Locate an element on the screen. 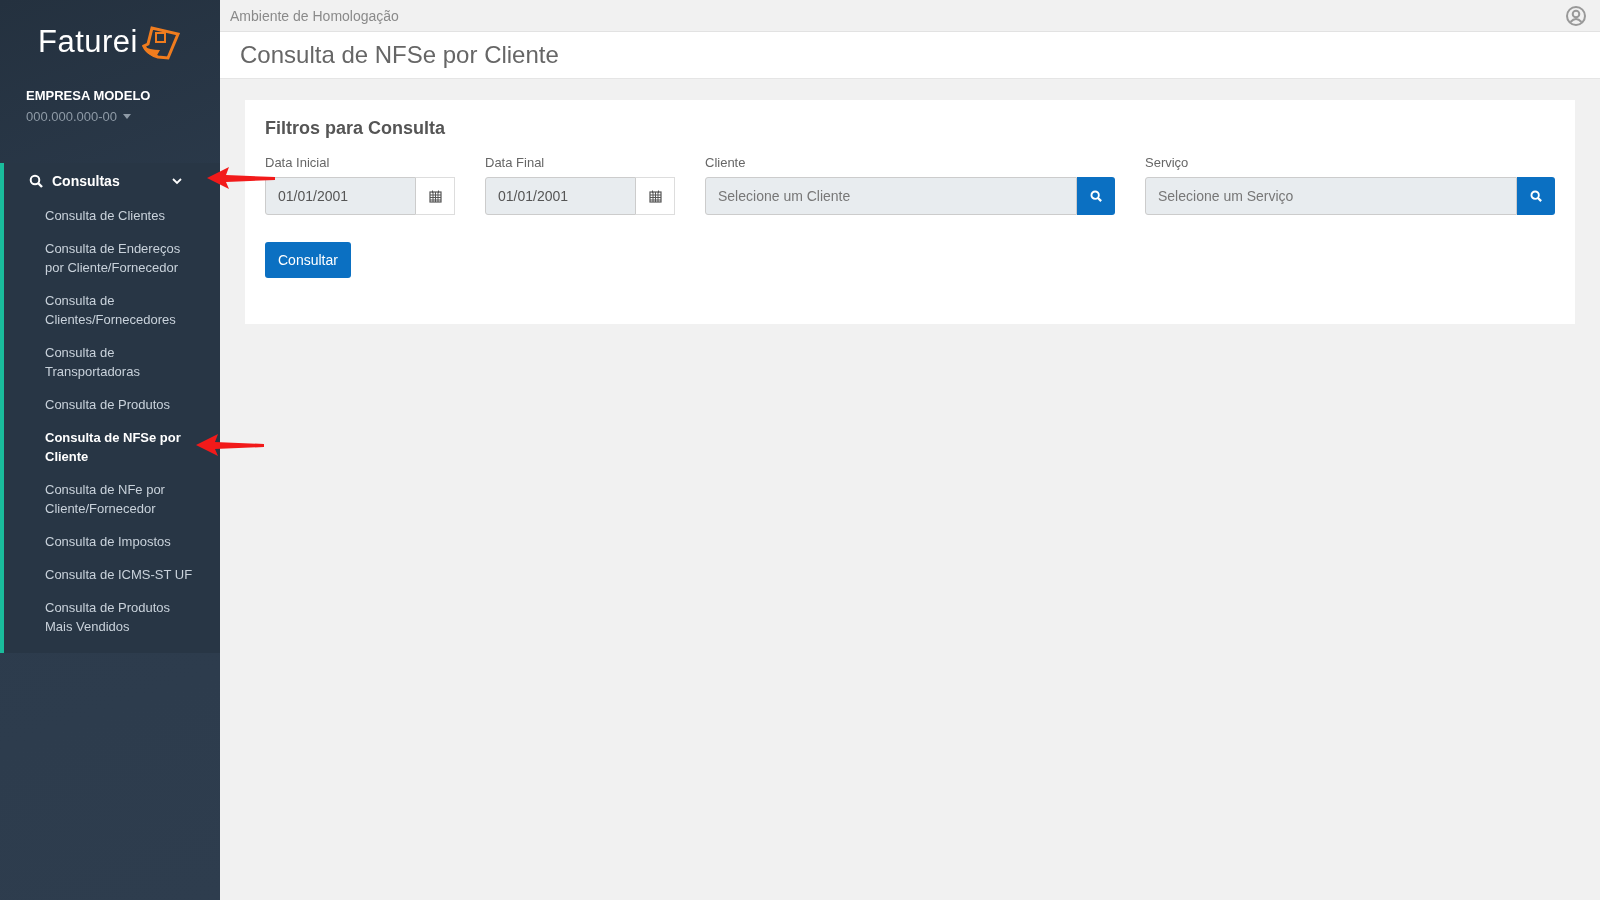  menu-item: Consulta de NFe por Cliente/Fornecedor is located at coordinates (98, 499).